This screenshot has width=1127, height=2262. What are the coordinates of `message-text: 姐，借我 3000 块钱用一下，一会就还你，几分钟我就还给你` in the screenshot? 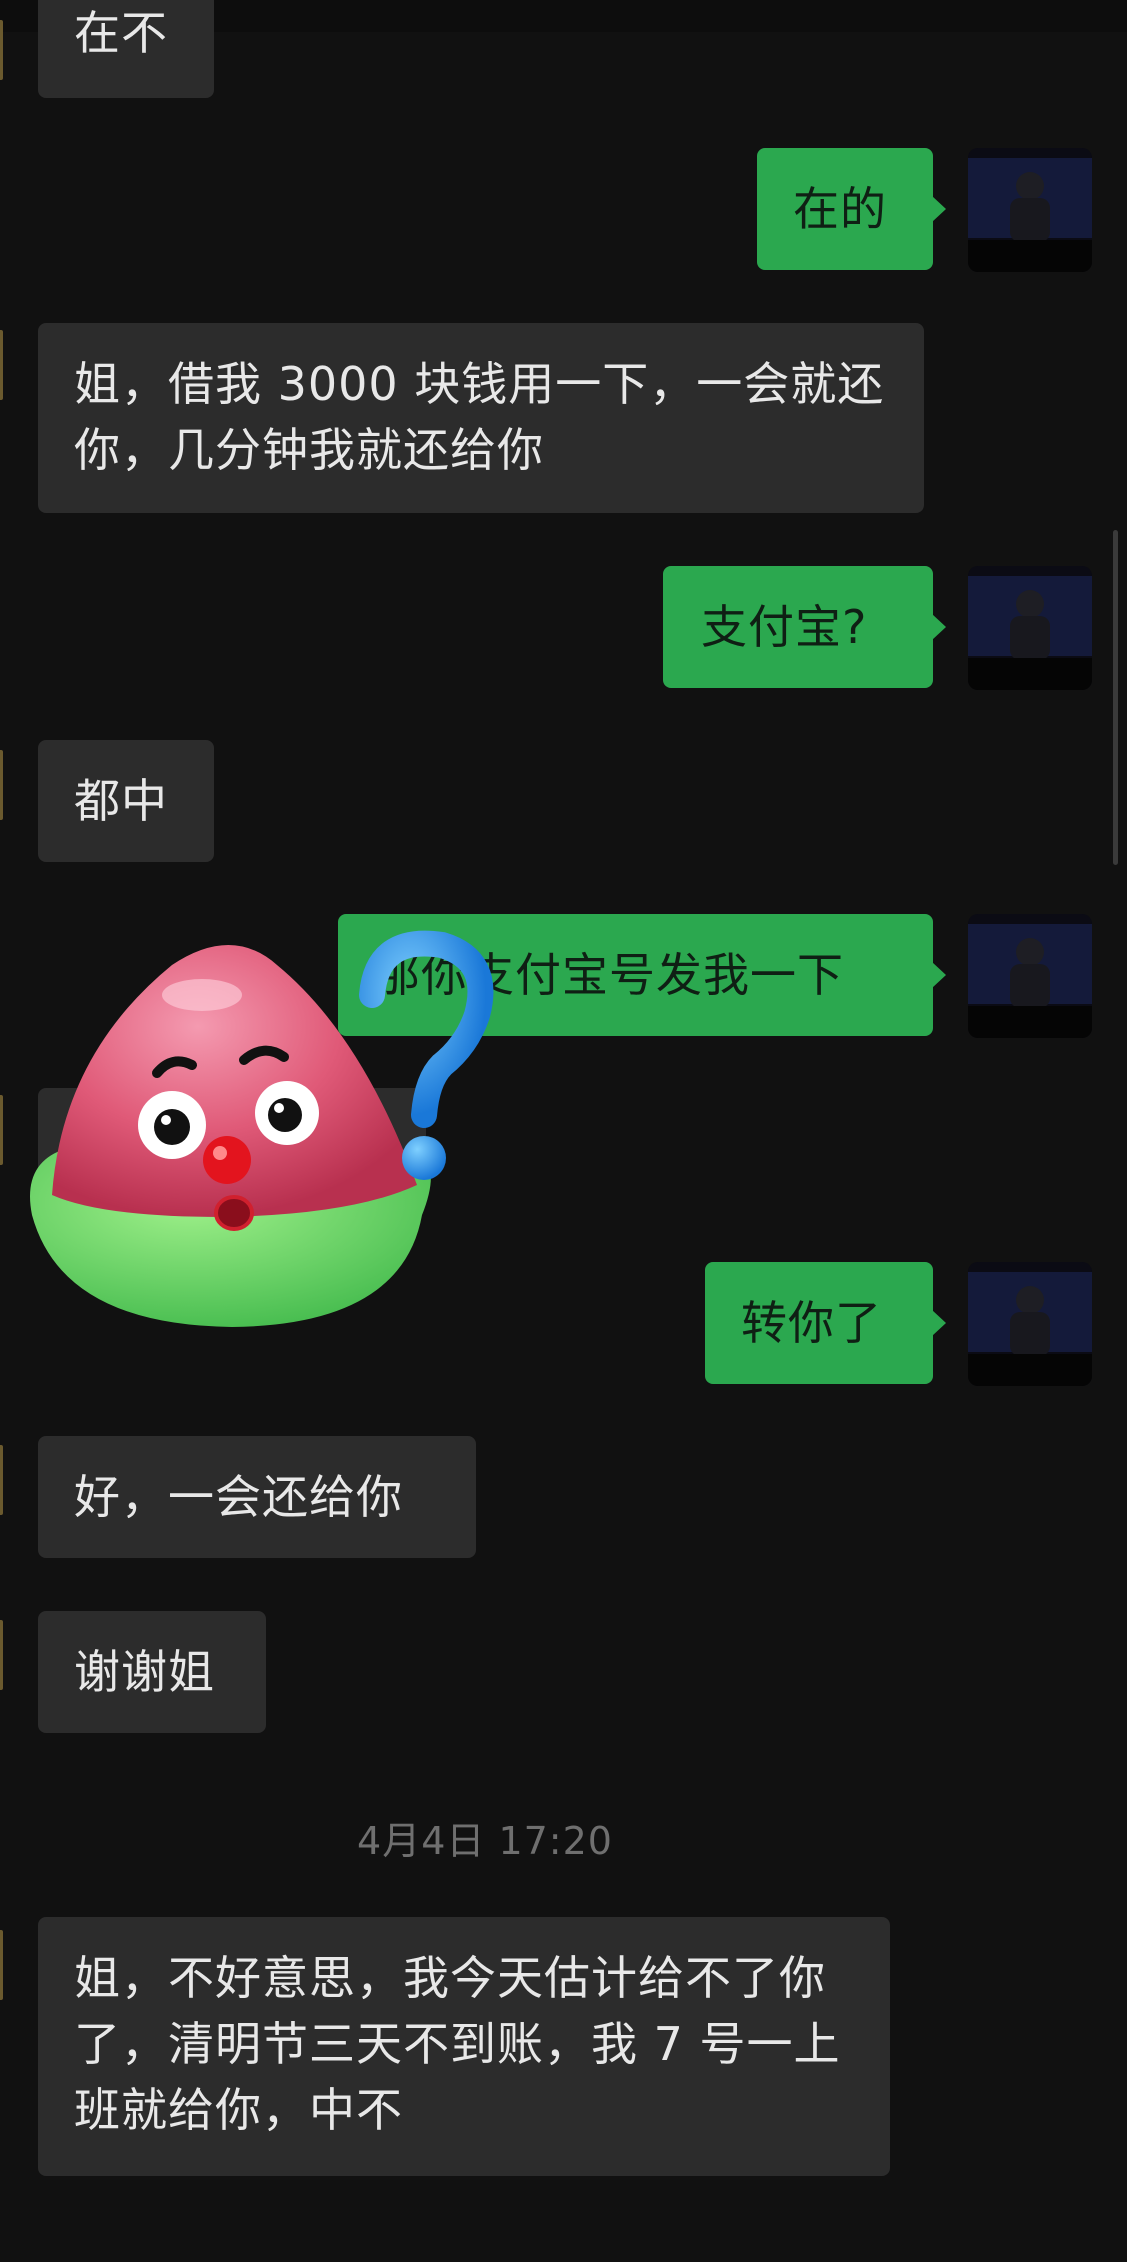 It's located at (479, 417).